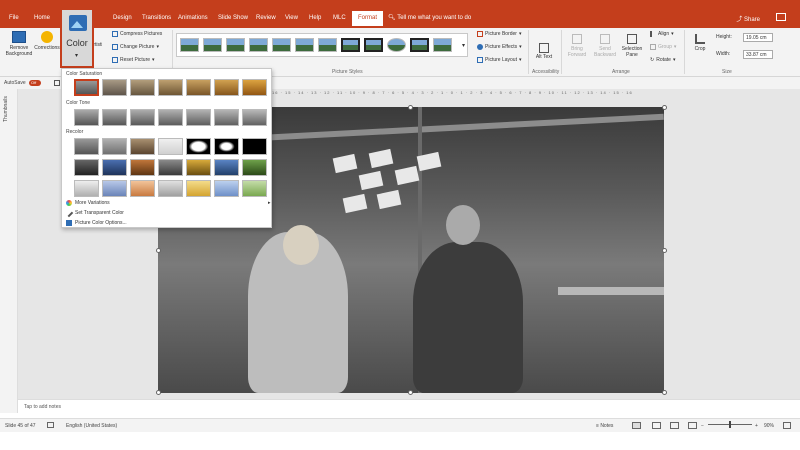  Describe the element at coordinates (656, 425) in the screenshot. I see `slide-sorter-icon` at that location.